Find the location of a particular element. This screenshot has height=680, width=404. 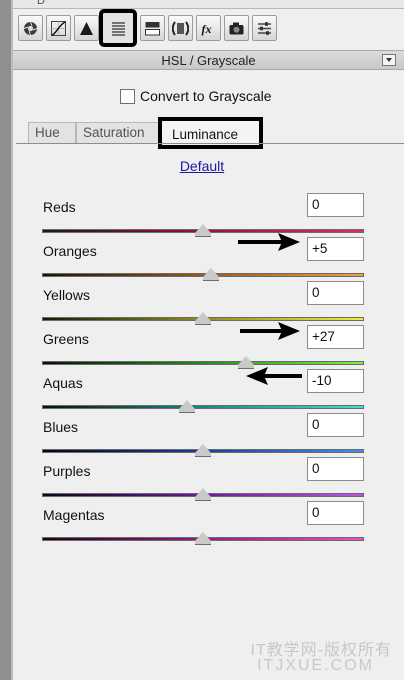

tabs-divider is located at coordinates (210, 143).